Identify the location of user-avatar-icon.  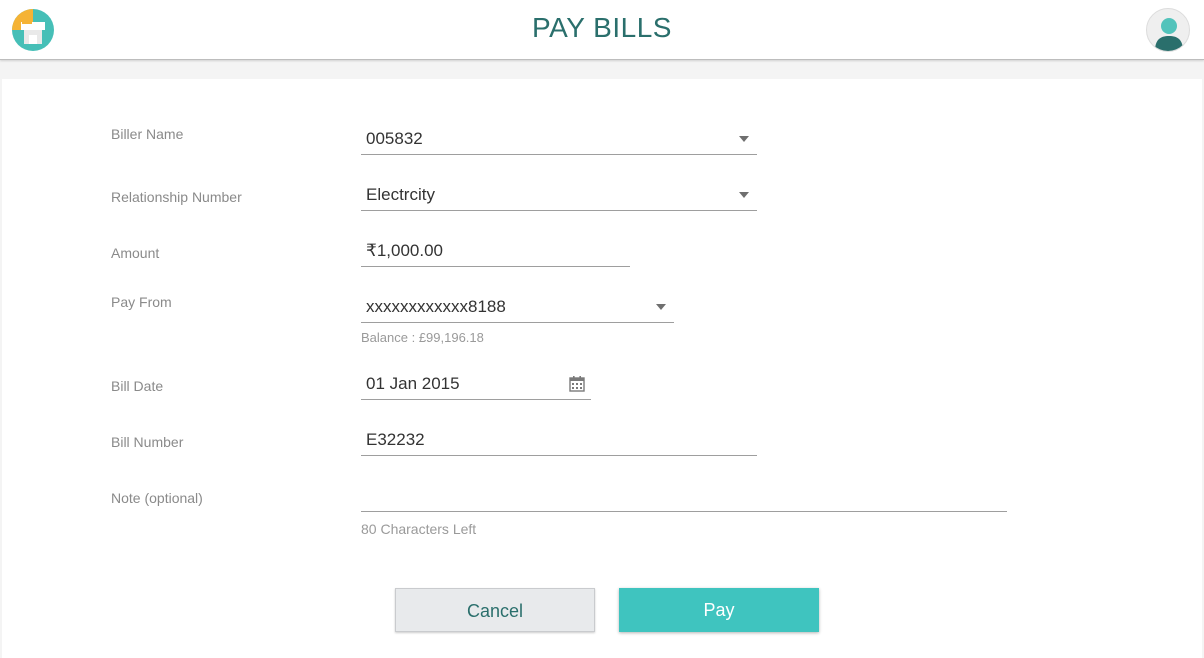
(1169, 34).